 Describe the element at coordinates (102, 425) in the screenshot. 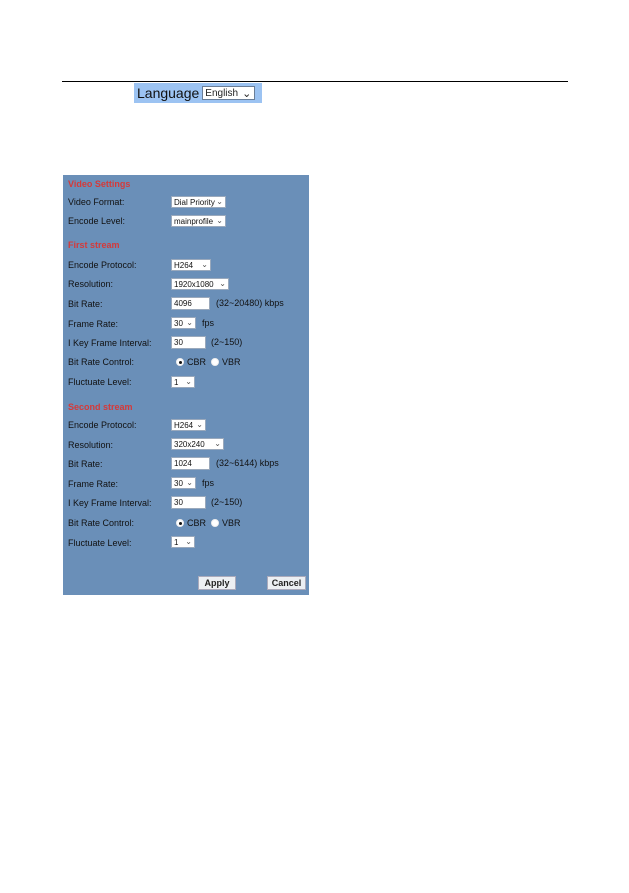

I see `second-encode-protocol-label: Encode Protocol:` at that location.